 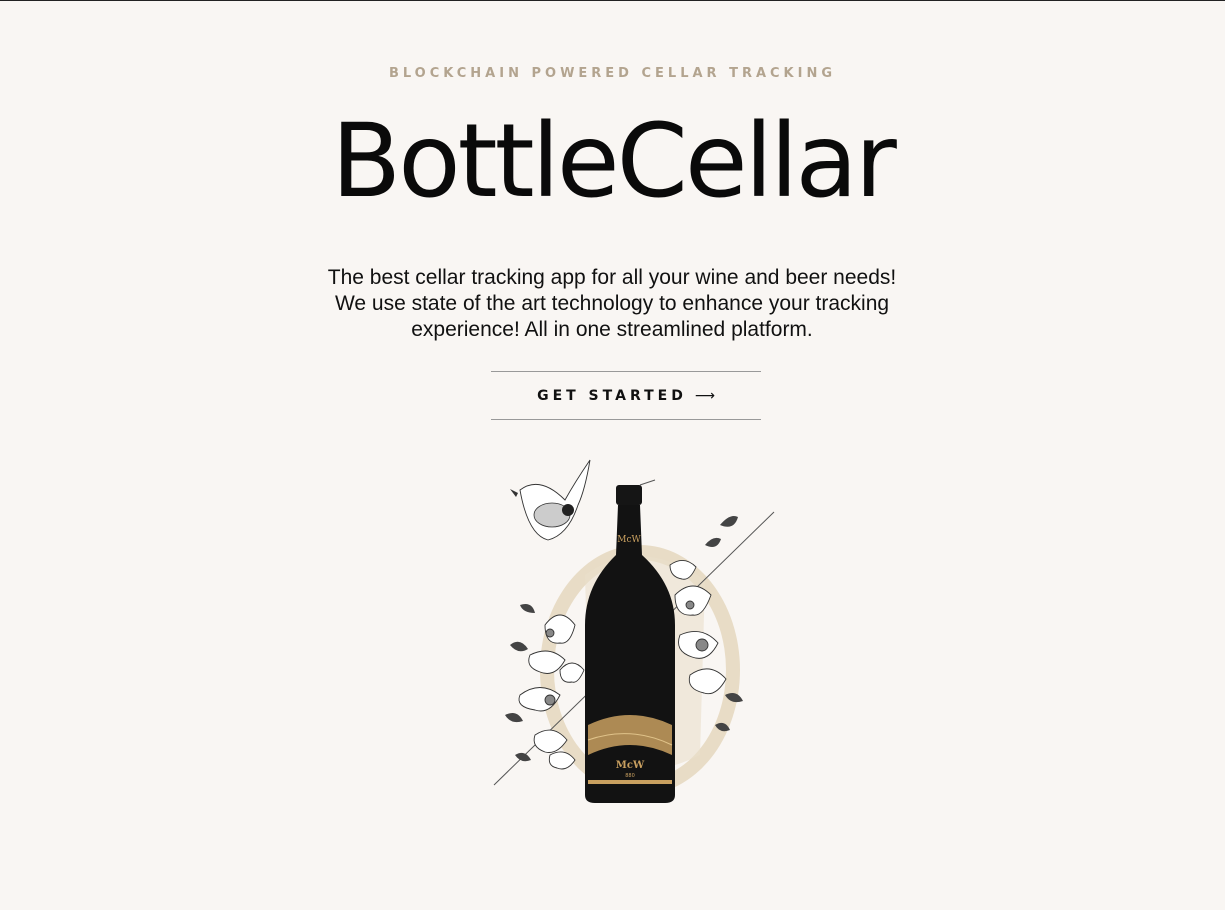 I want to click on leaves-left-icon, so click(x=520, y=683).